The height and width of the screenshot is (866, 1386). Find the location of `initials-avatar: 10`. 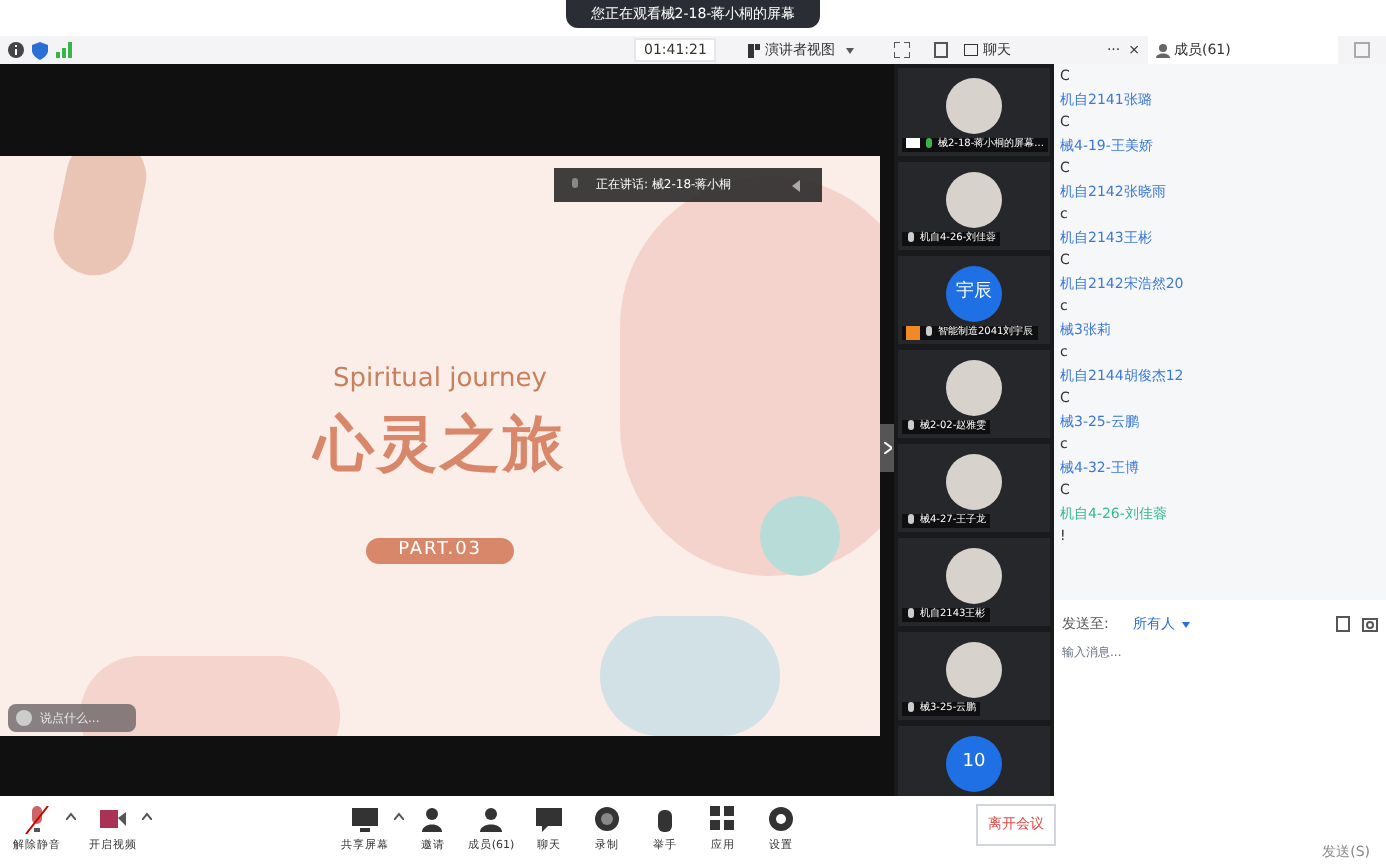

initials-avatar: 10 is located at coordinates (974, 764).